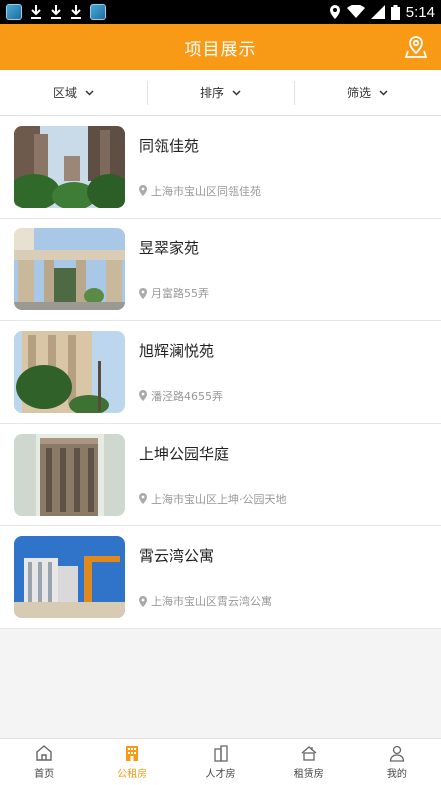 This screenshot has height=785, width=441. What do you see at coordinates (358, 93) in the screenshot?
I see `filter-label: 筛选` at bounding box center [358, 93].